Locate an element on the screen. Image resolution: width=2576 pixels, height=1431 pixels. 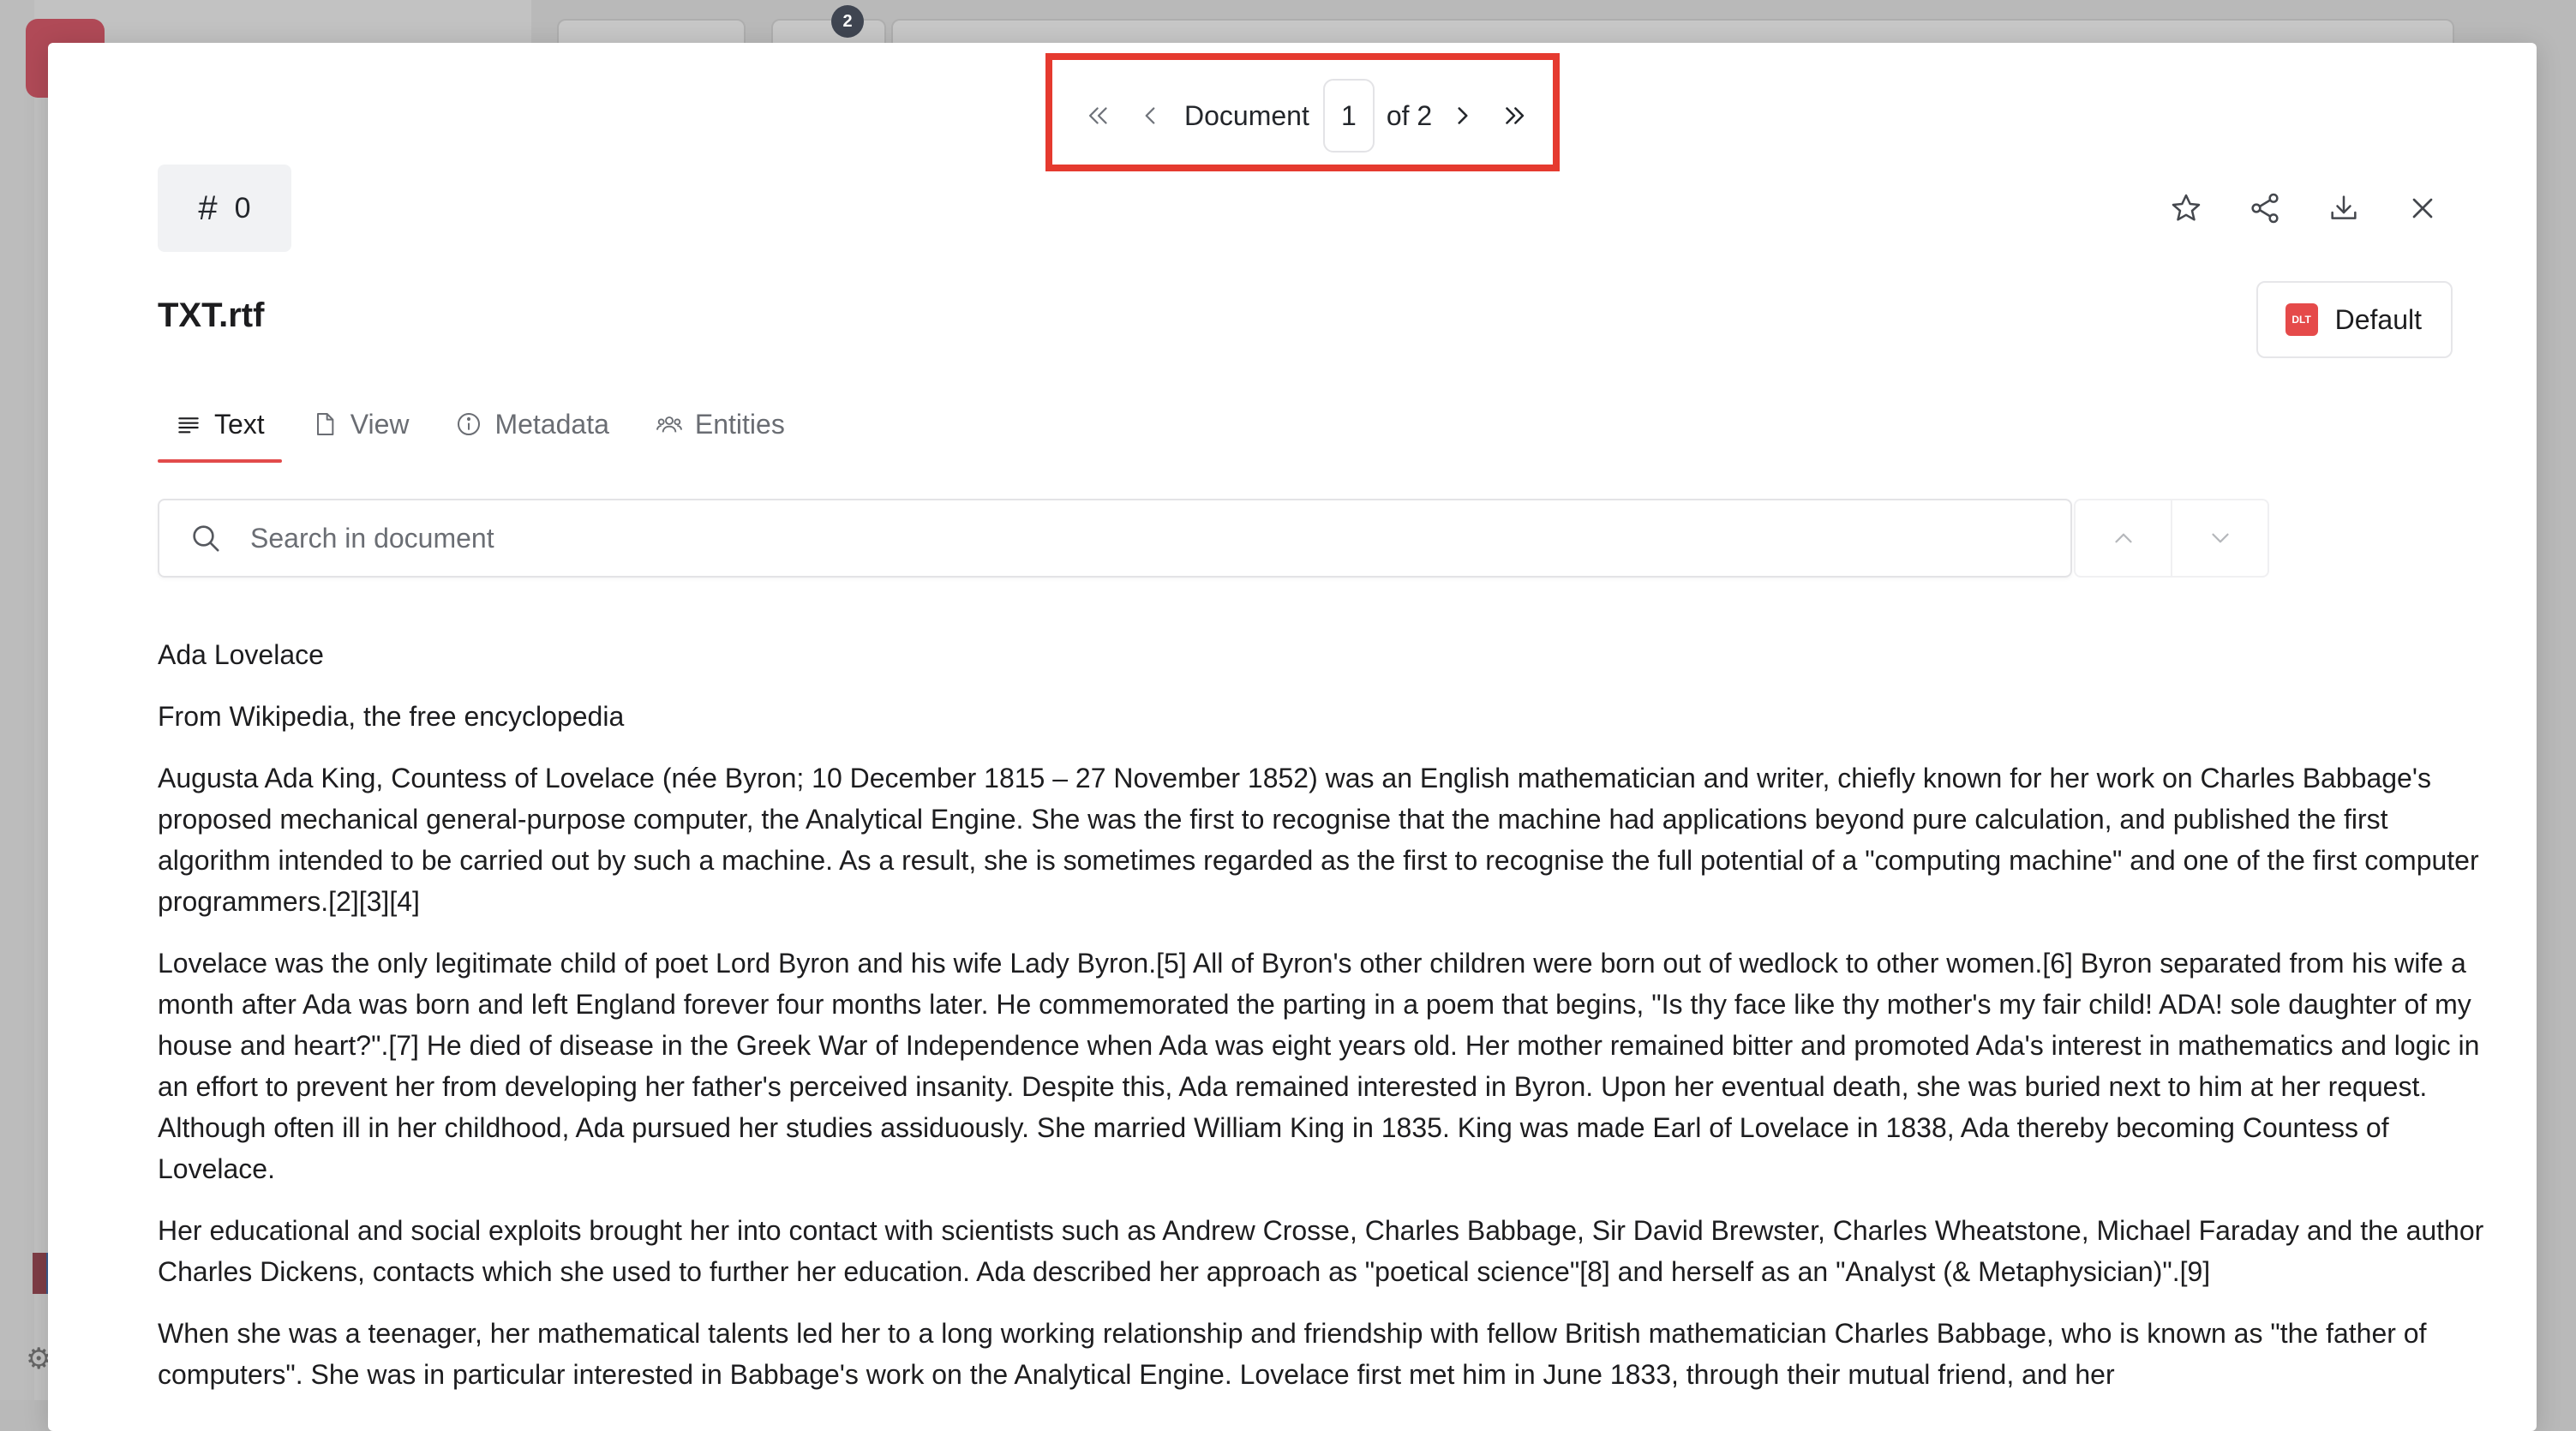
header-actions is located at coordinates (2304, 208).